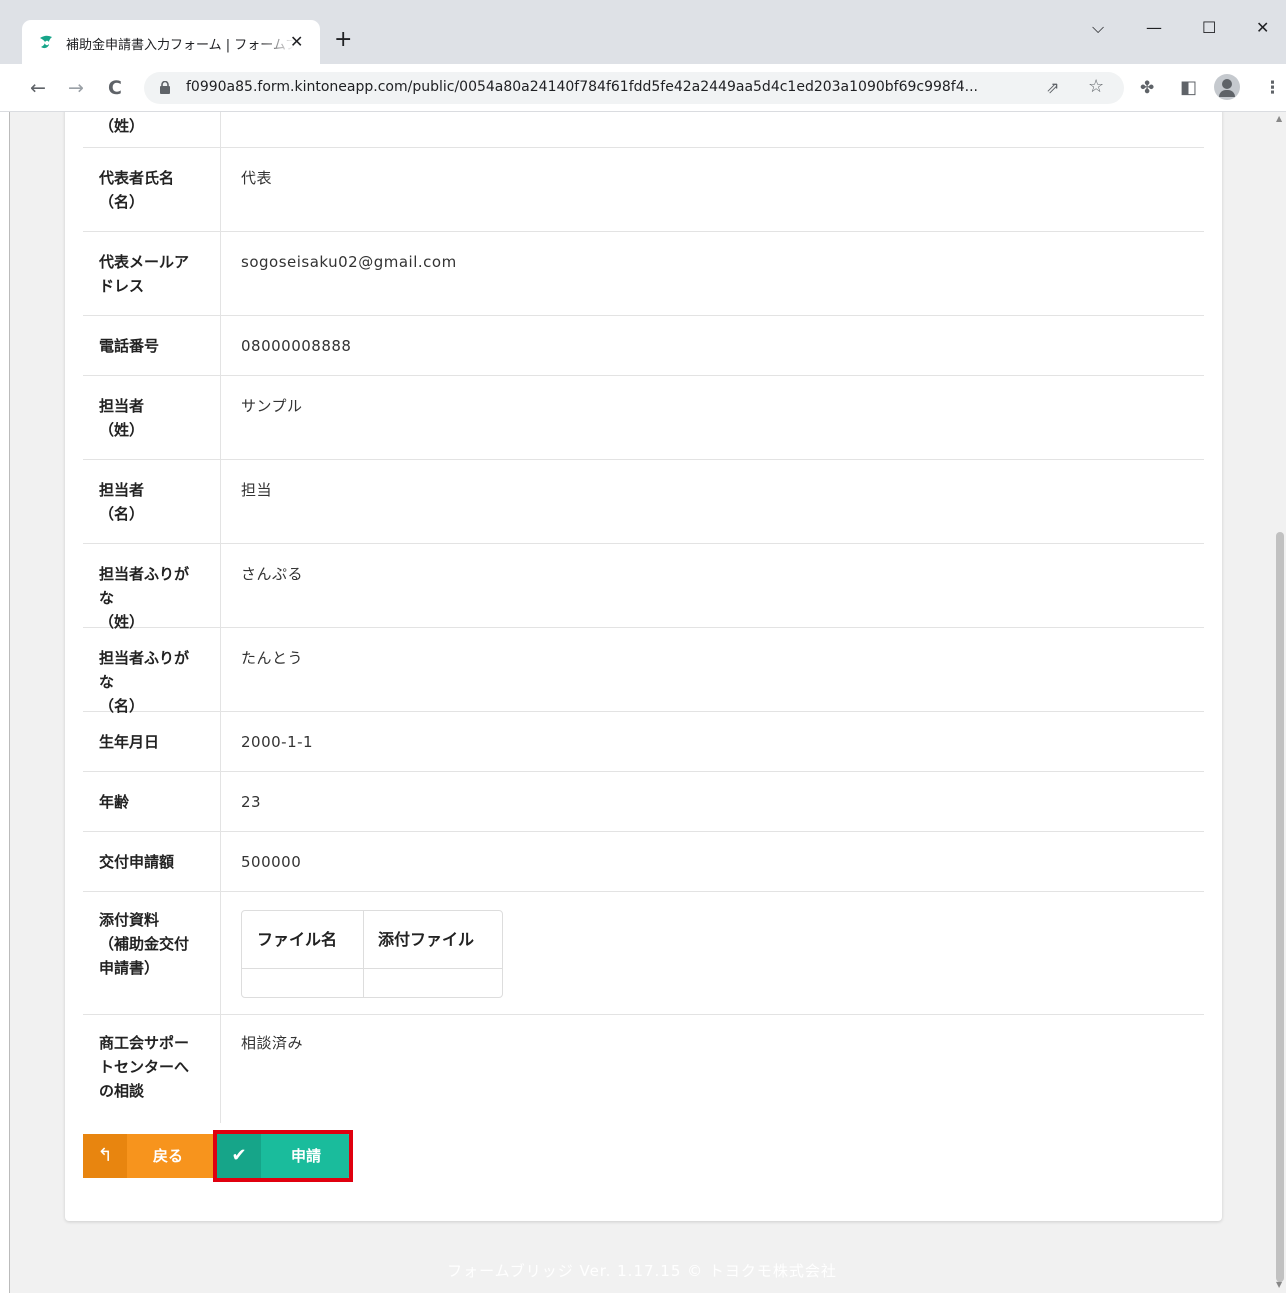  I want to click on scroll-down-icon: ▼, so click(1279, 1284).